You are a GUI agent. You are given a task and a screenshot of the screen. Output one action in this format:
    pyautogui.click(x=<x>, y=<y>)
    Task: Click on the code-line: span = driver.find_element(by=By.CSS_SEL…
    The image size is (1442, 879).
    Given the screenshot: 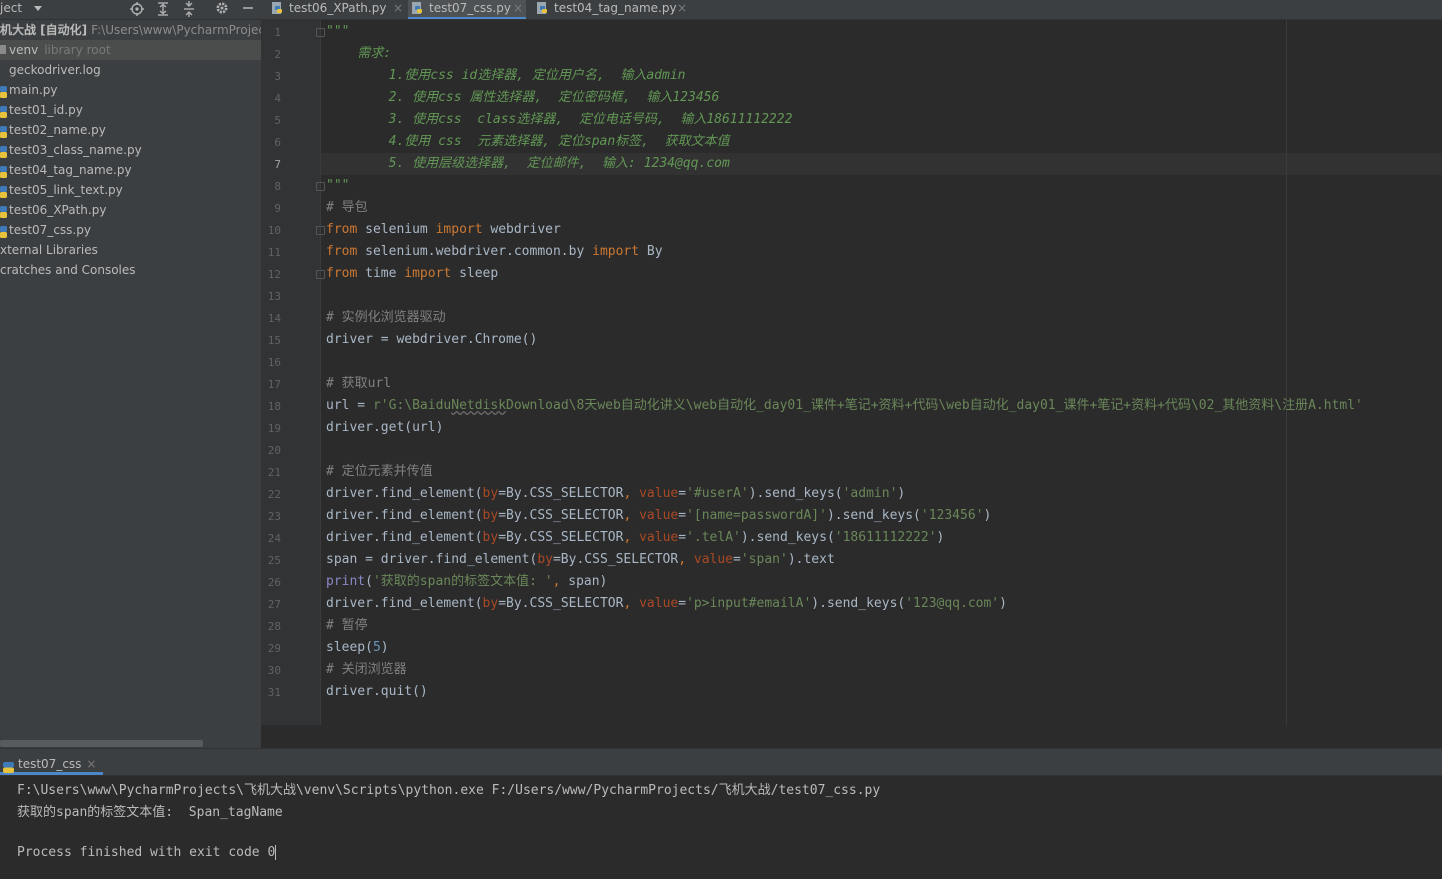 What is the action you would take?
    pyautogui.click(x=580, y=560)
    